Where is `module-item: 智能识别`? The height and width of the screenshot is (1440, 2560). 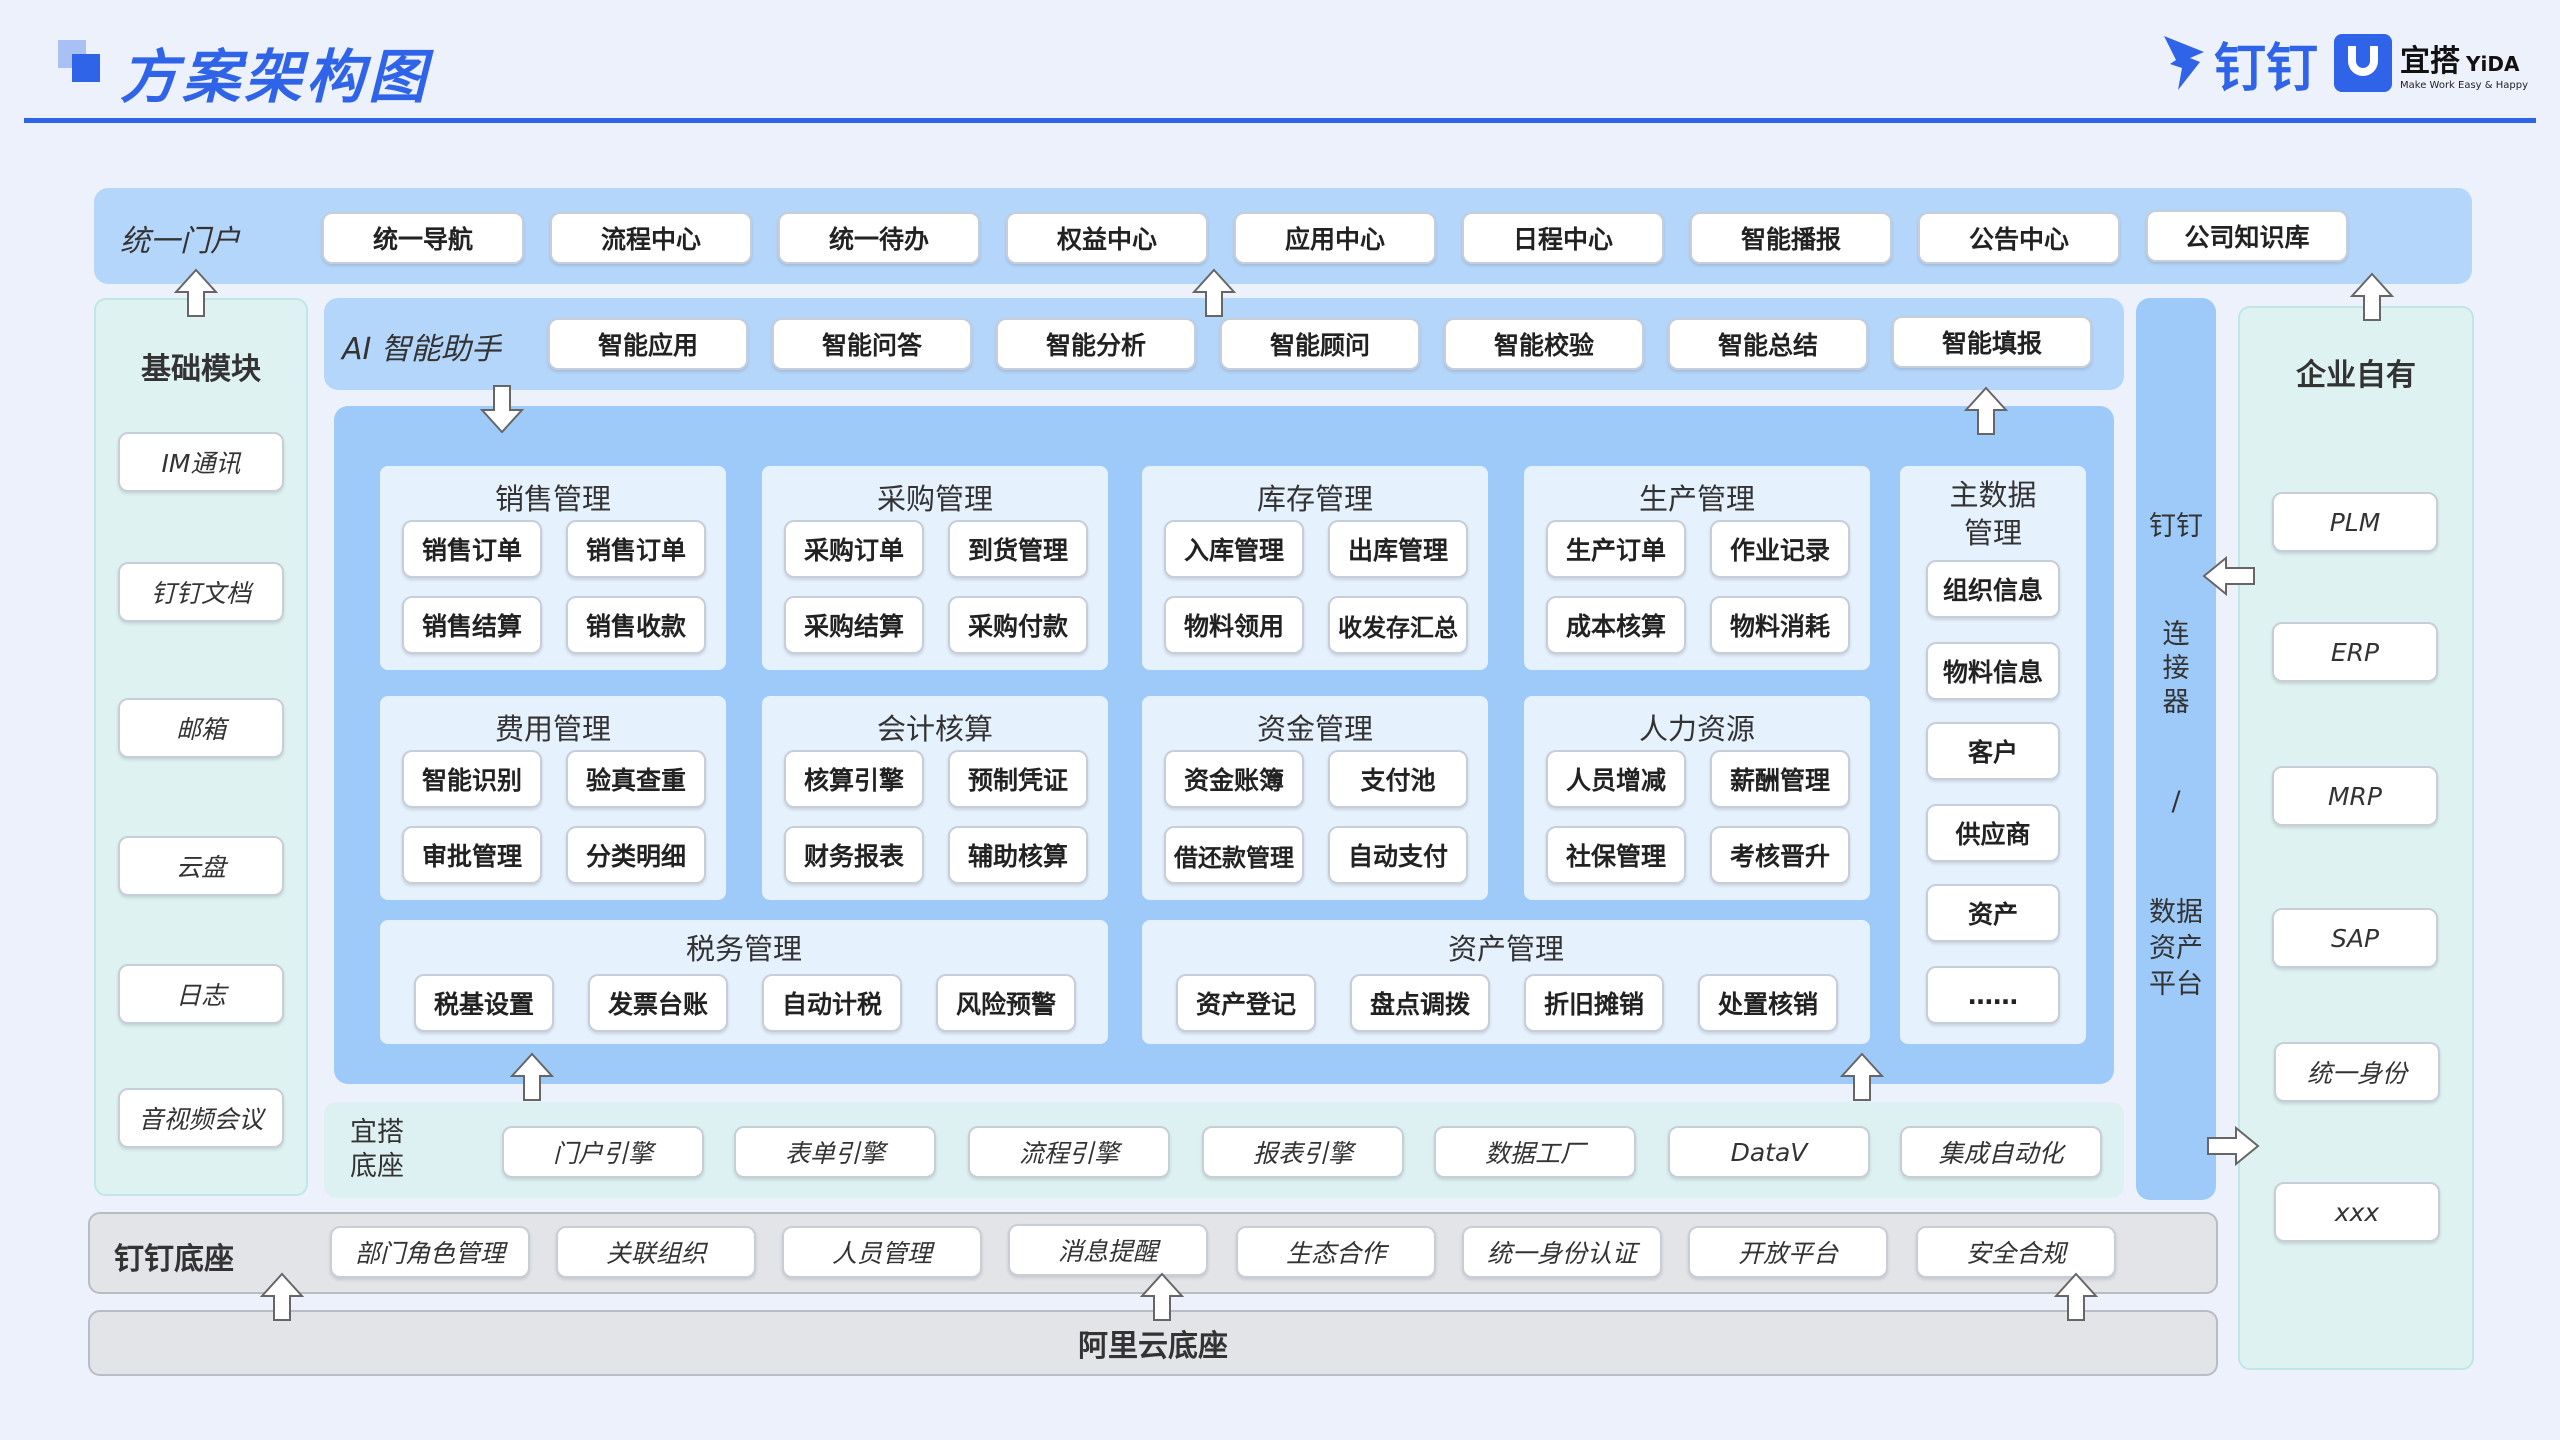 module-item: 智能识别 is located at coordinates (472, 779).